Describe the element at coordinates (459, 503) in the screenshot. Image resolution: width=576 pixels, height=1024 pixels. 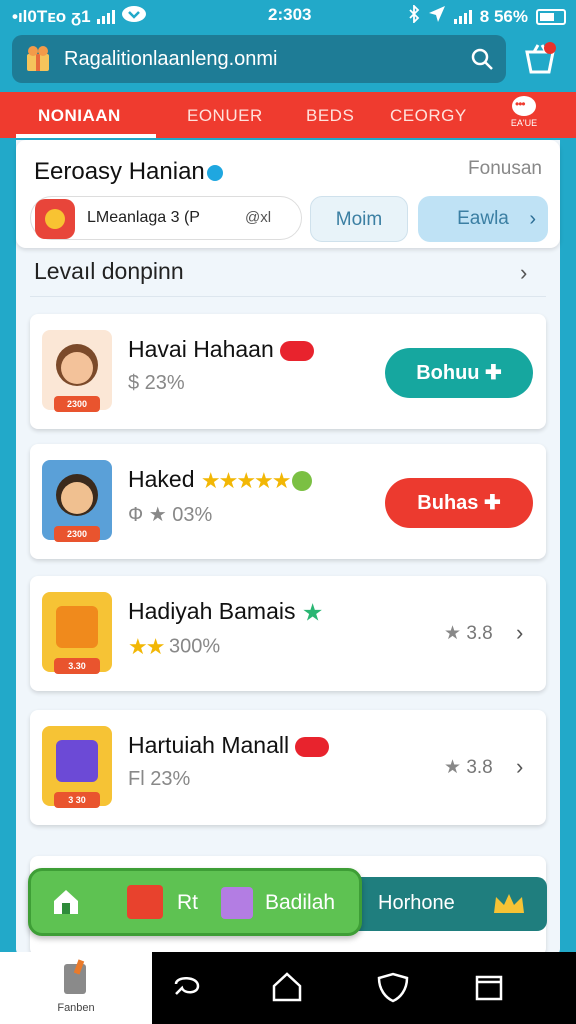
I see `buhas-button: Buhas ✚` at that location.